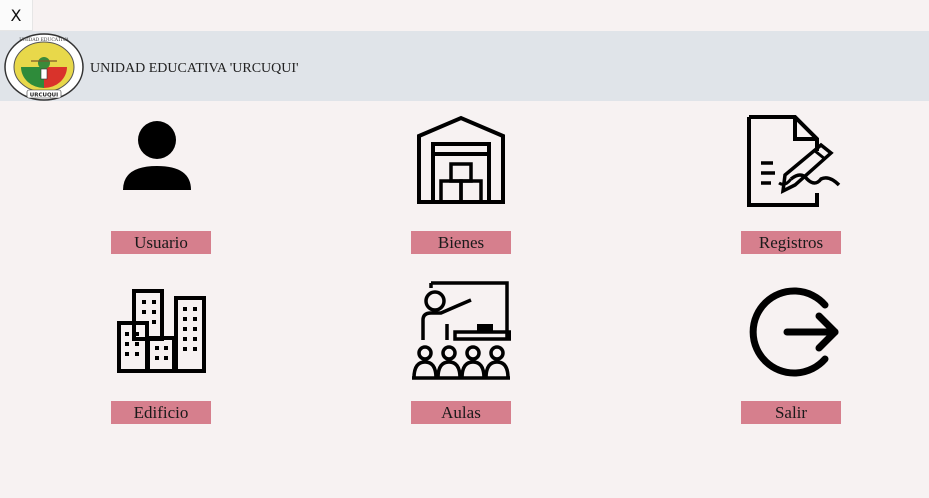  Describe the element at coordinates (44, 40) in the screenshot. I see `logo-top-text: UNIDAD EDUCATIVA` at that location.